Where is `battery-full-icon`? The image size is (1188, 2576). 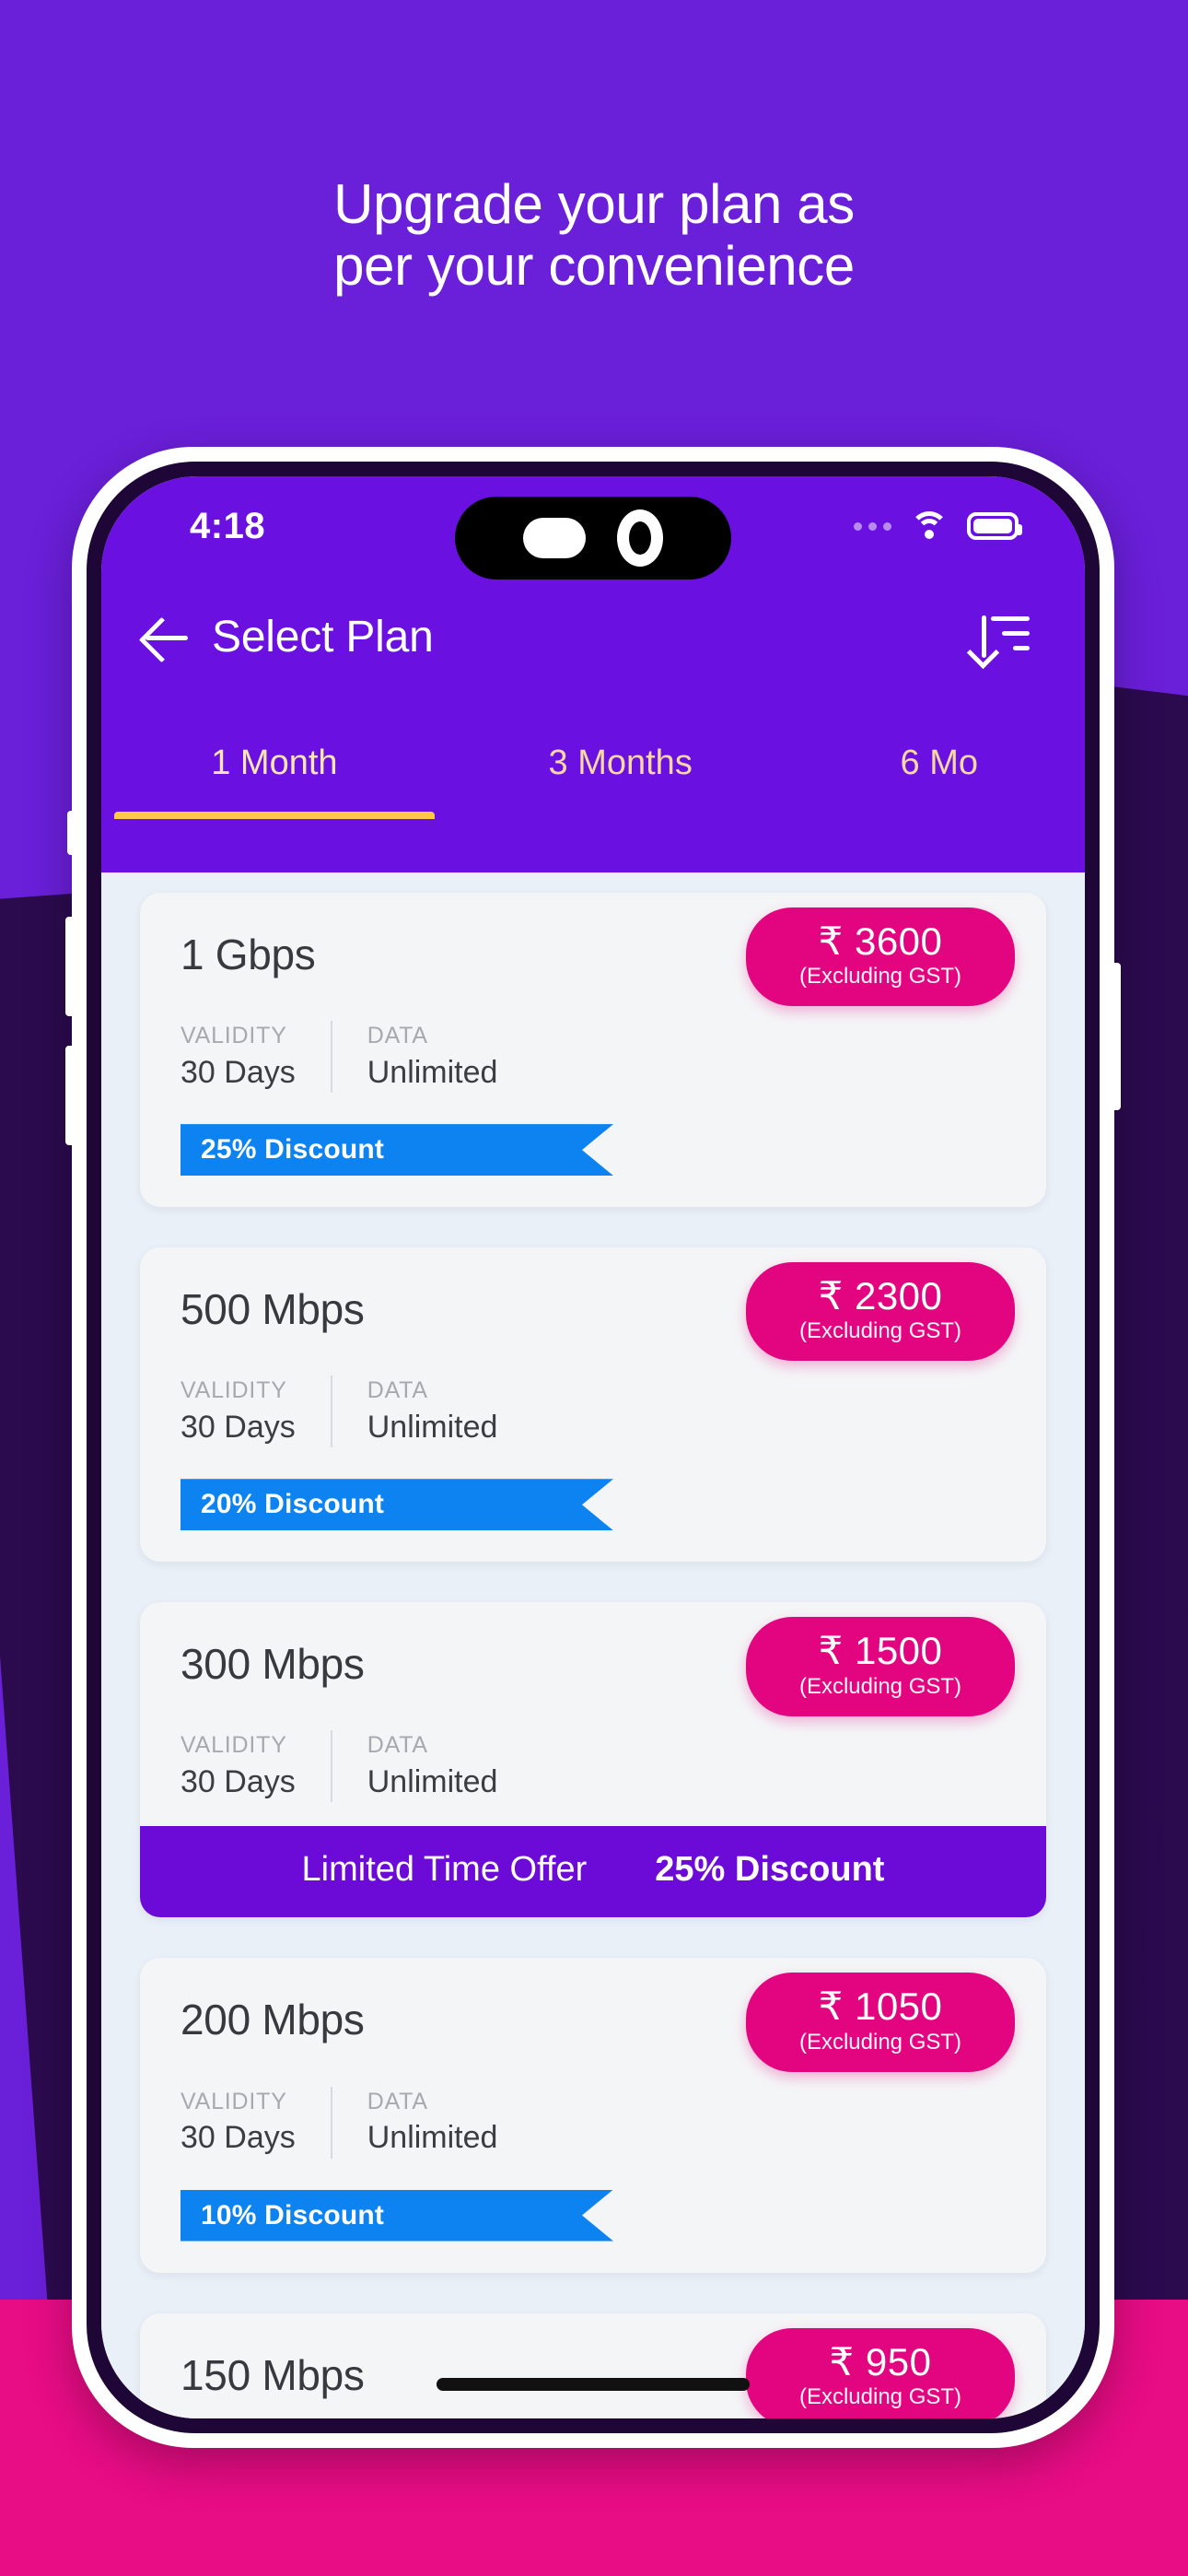
battery-full-icon is located at coordinates (995, 526).